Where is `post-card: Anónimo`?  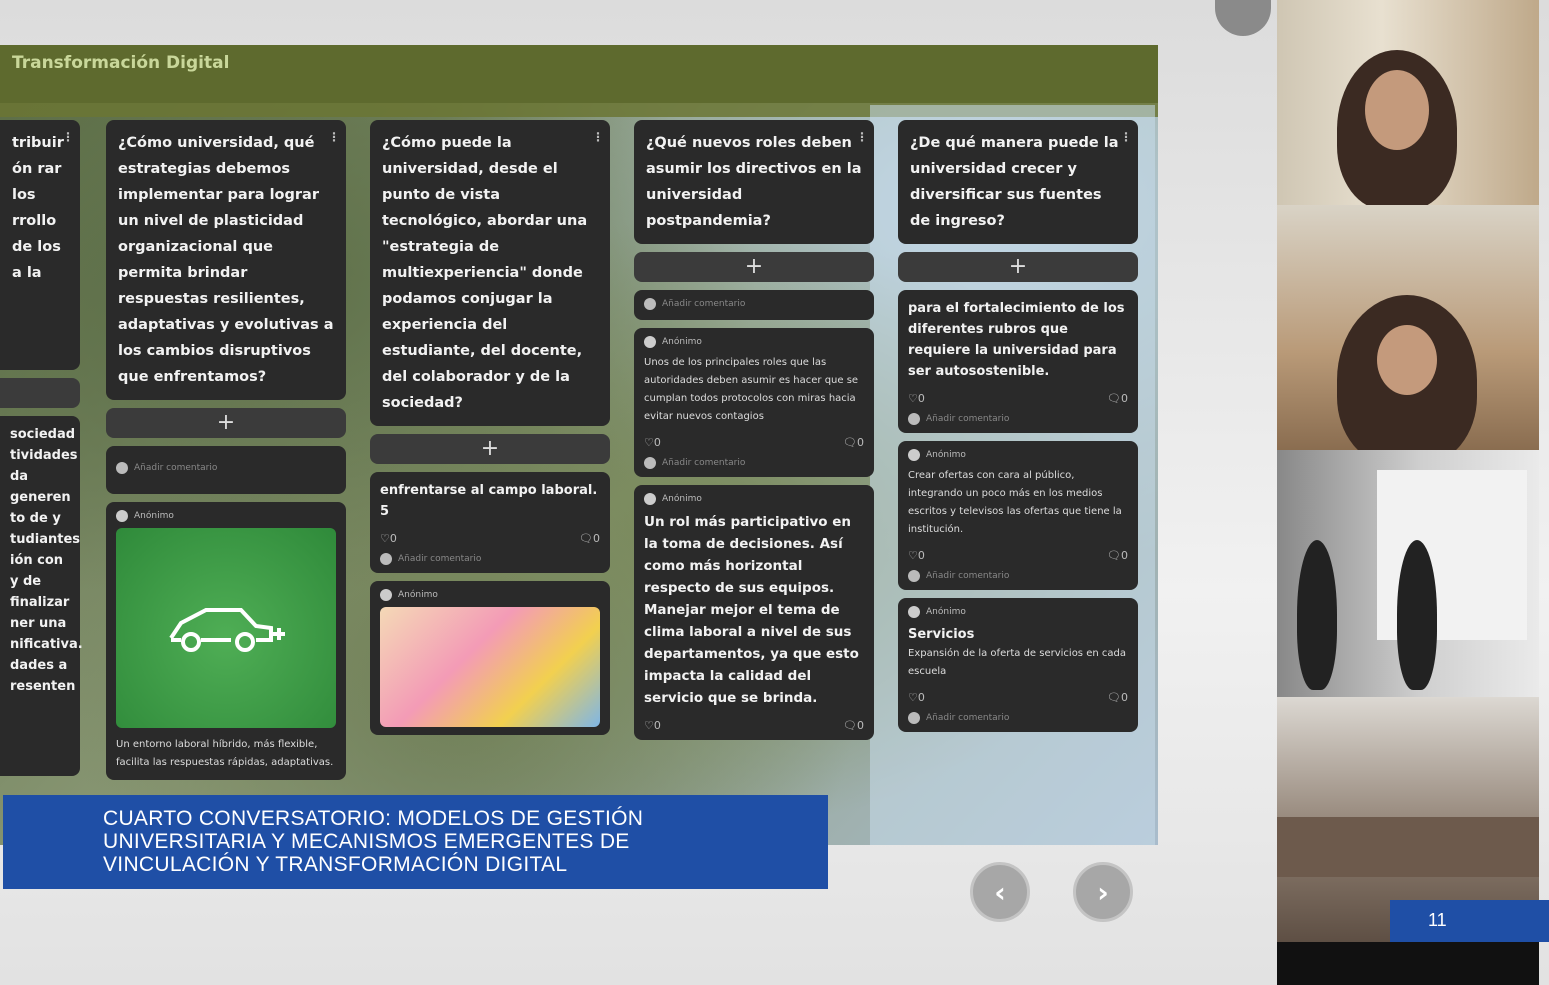 post-card: Anónimo is located at coordinates (490, 658).